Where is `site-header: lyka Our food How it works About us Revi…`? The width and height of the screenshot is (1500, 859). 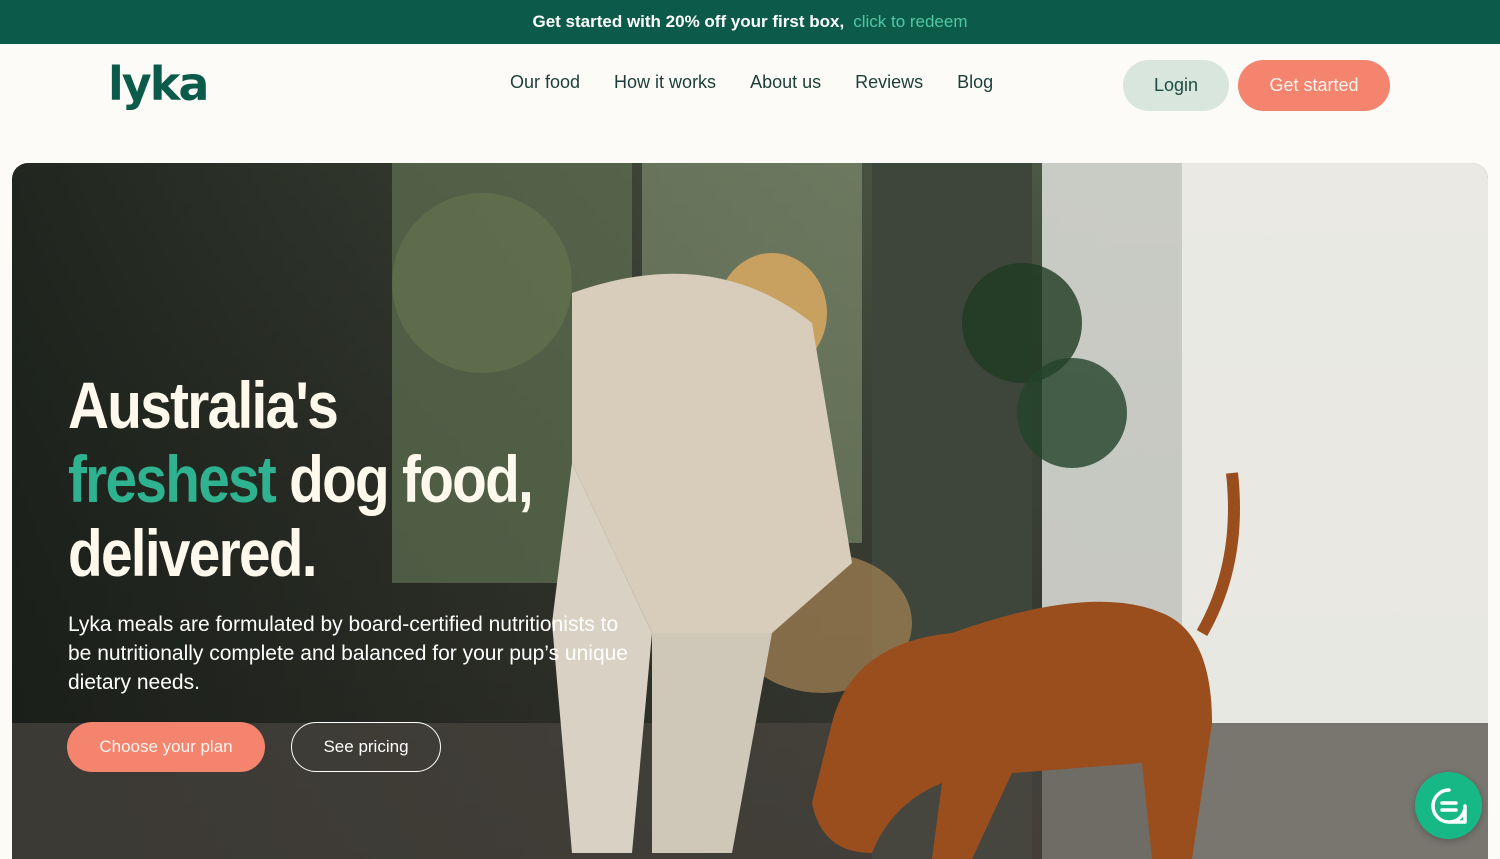 site-header: lyka Our food How it works About us Revi… is located at coordinates (750, 89).